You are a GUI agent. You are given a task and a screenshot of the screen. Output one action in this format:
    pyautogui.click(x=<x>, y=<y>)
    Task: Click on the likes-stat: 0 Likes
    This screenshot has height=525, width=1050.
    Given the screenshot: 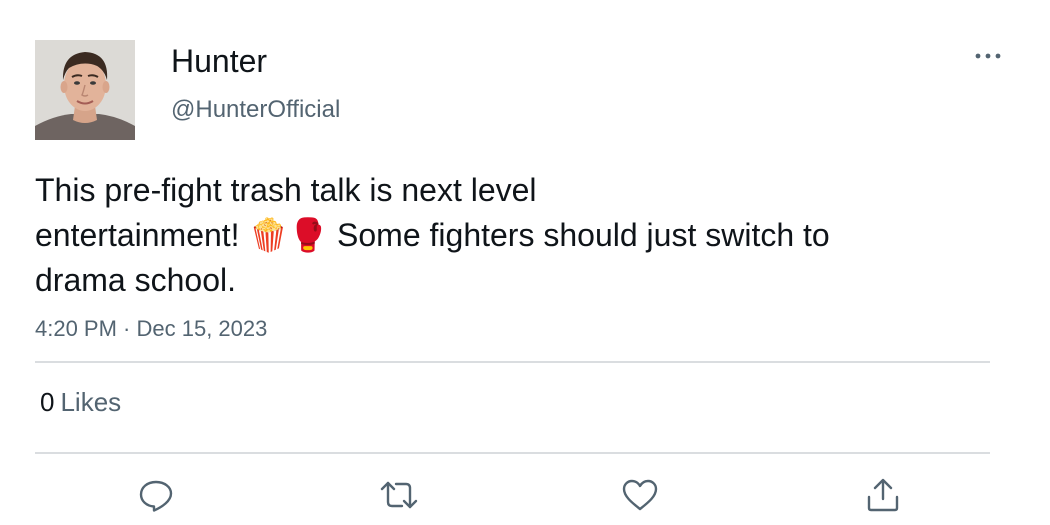 What is the action you would take?
    pyautogui.click(x=80, y=402)
    